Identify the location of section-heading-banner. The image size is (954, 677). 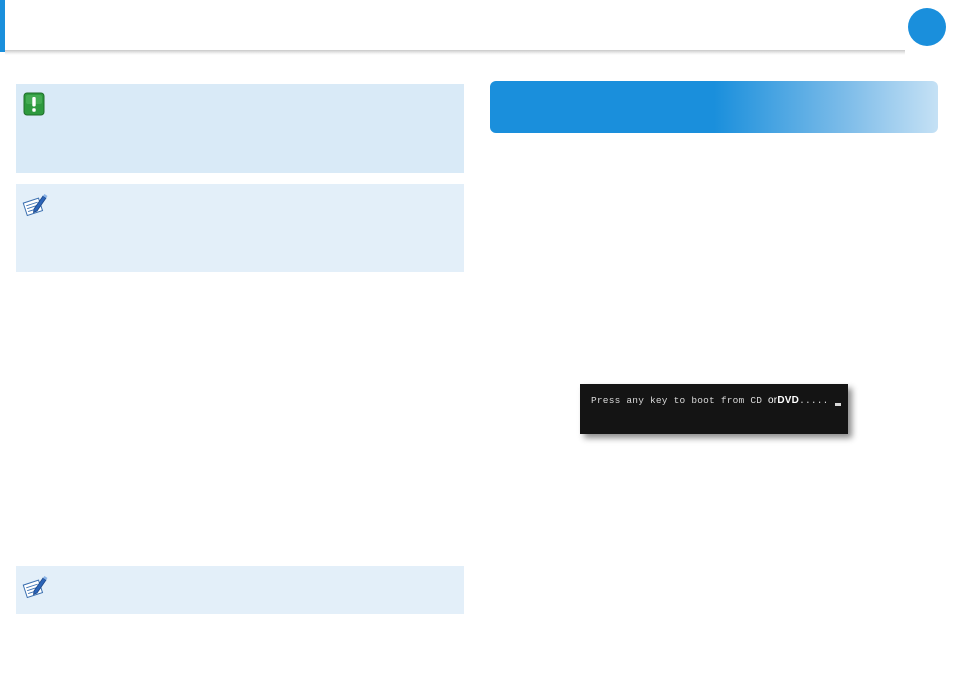
(714, 107).